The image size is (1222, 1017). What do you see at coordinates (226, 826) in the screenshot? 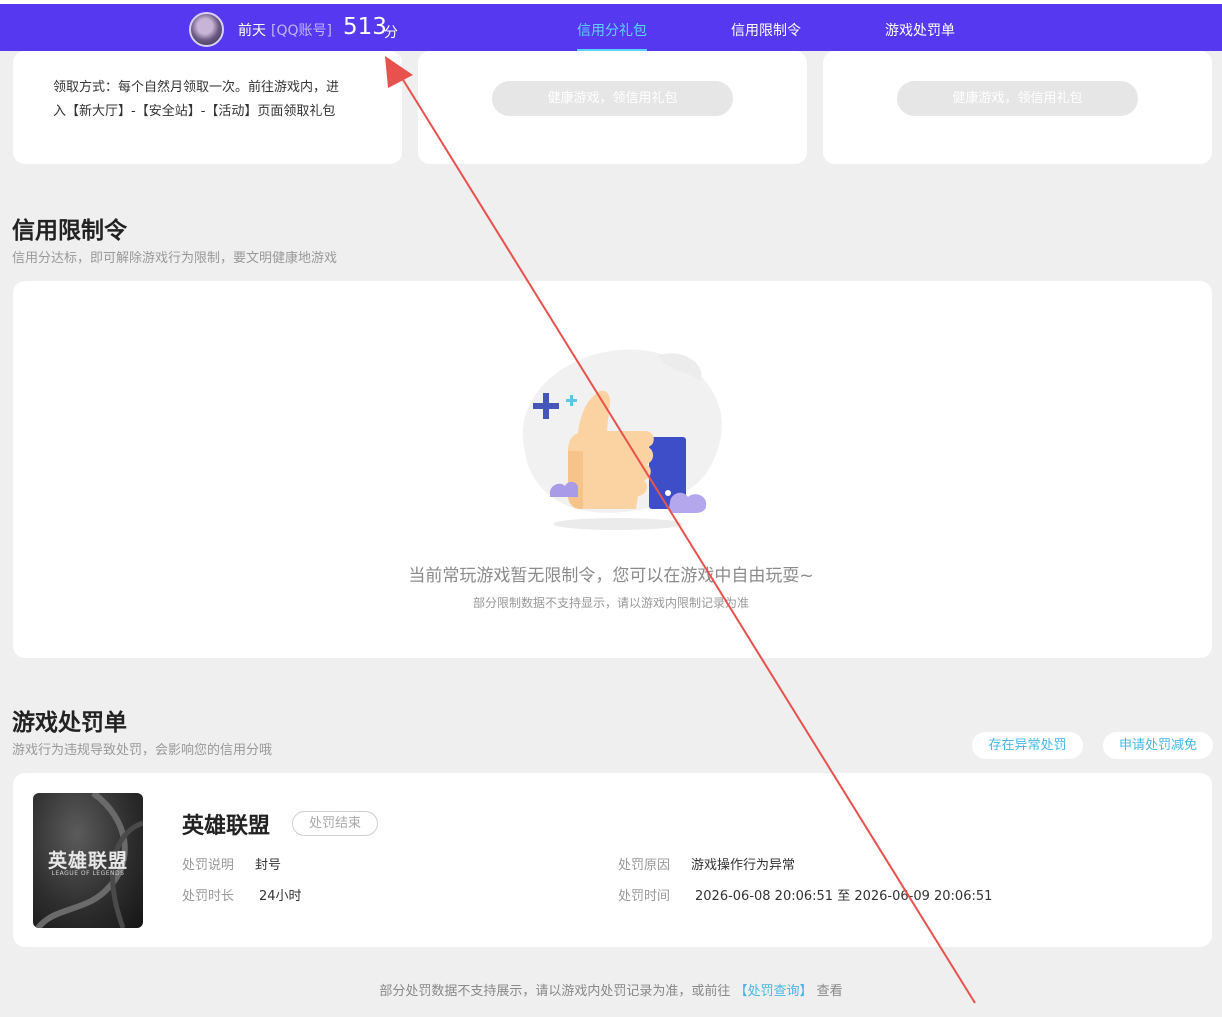
I see `game-name: 英雄联盟` at bounding box center [226, 826].